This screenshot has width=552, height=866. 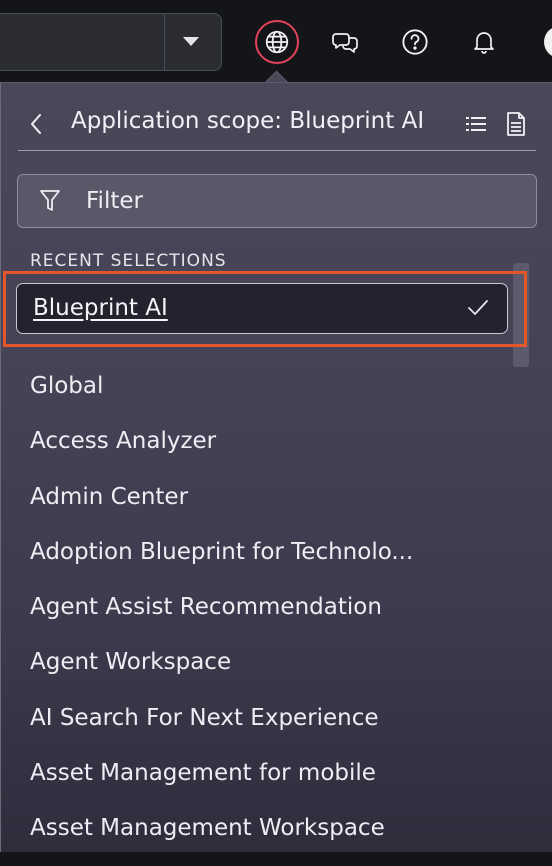 I want to click on chat-icon, so click(x=345, y=43).